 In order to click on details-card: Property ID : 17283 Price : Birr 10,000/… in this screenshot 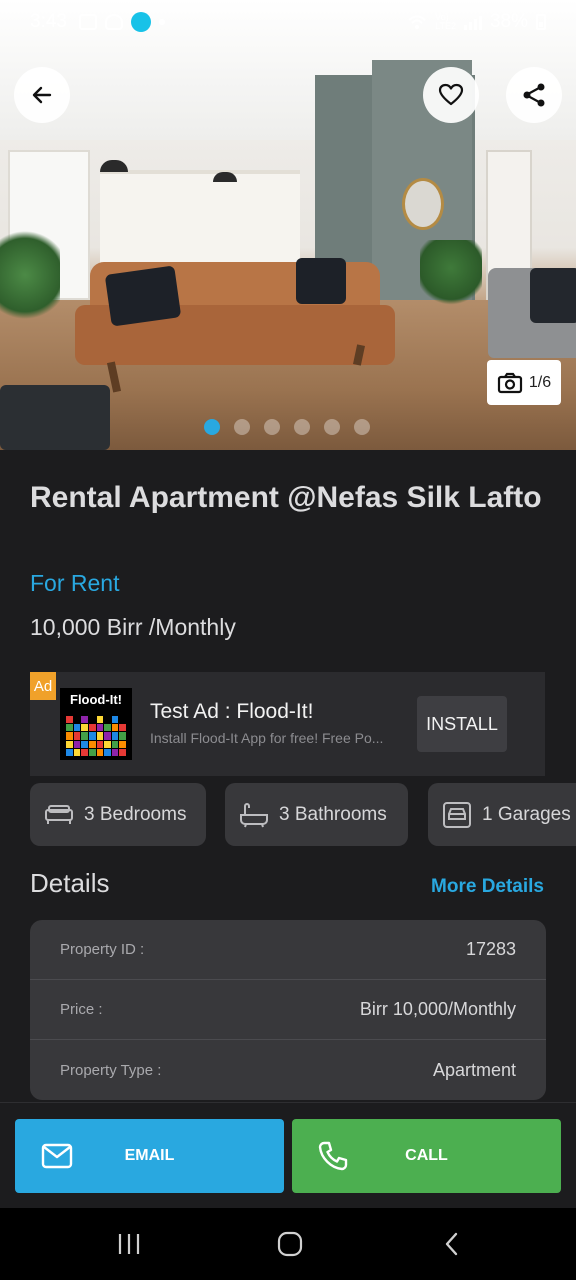, I will do `click(288, 1010)`.